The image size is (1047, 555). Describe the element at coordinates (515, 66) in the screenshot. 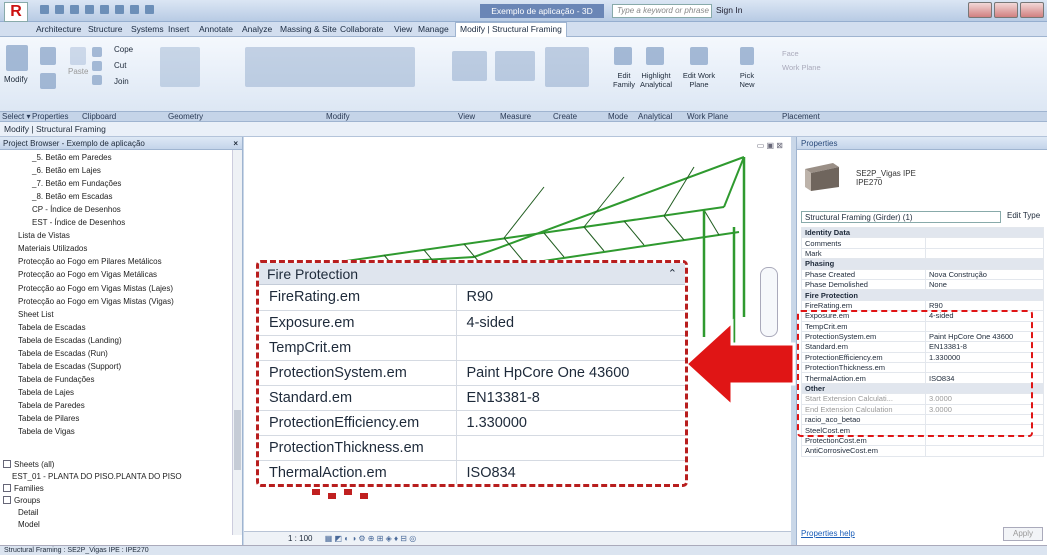

I see `measure-tools-icon` at that location.